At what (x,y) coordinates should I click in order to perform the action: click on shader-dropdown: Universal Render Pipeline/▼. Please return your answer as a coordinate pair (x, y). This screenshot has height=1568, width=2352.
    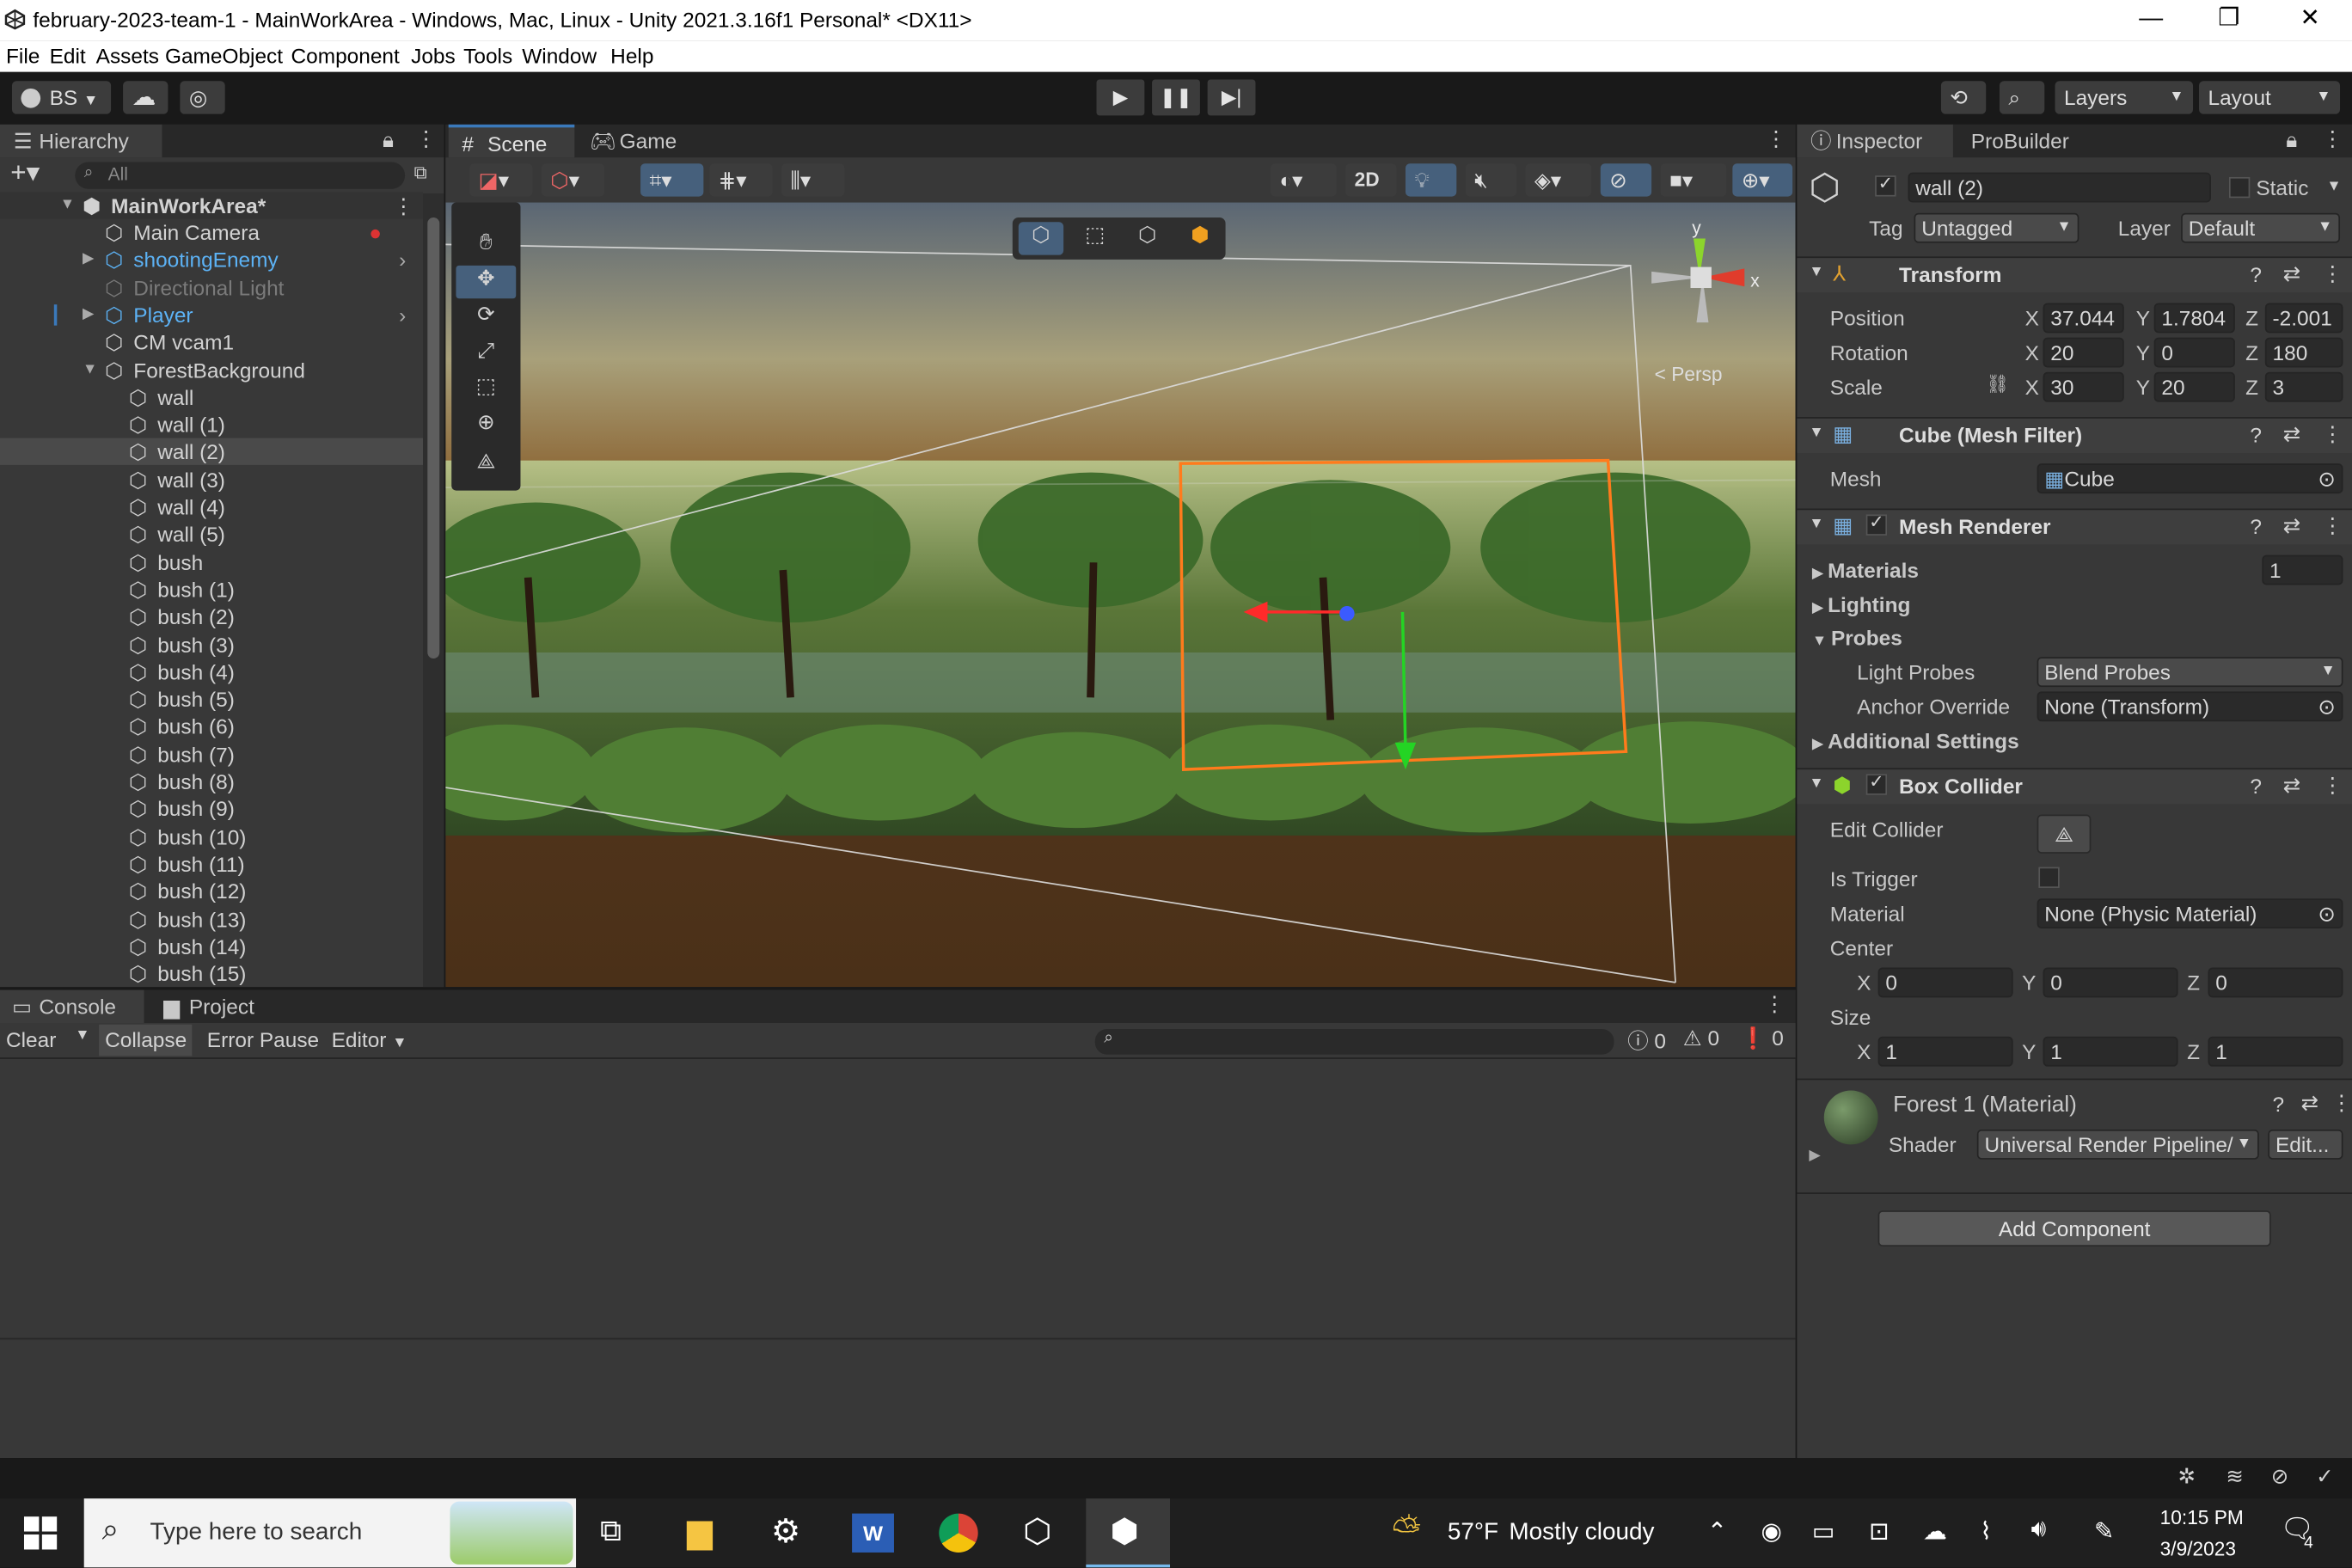
    Looking at the image, I should click on (2117, 1144).